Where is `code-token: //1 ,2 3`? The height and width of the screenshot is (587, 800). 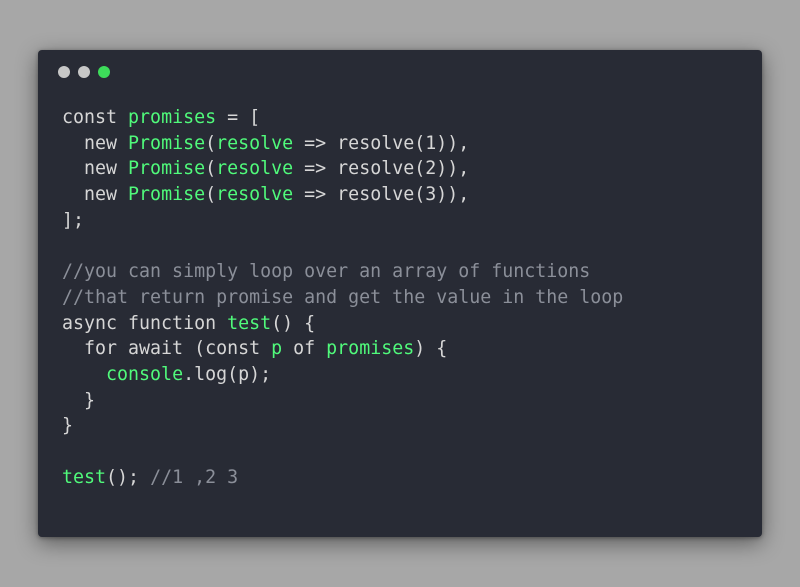
code-token: //1 ,2 3 is located at coordinates (194, 477).